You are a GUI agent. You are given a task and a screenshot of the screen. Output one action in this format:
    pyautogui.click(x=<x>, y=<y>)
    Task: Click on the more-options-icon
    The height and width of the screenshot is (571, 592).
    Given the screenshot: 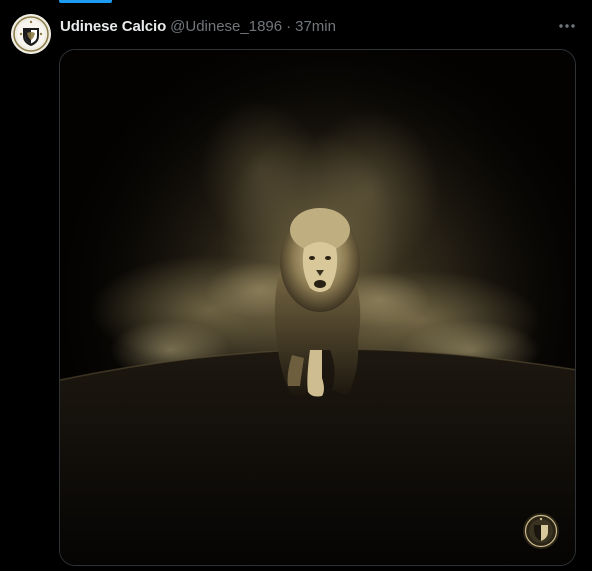 What is the action you would take?
    pyautogui.click(x=567, y=26)
    